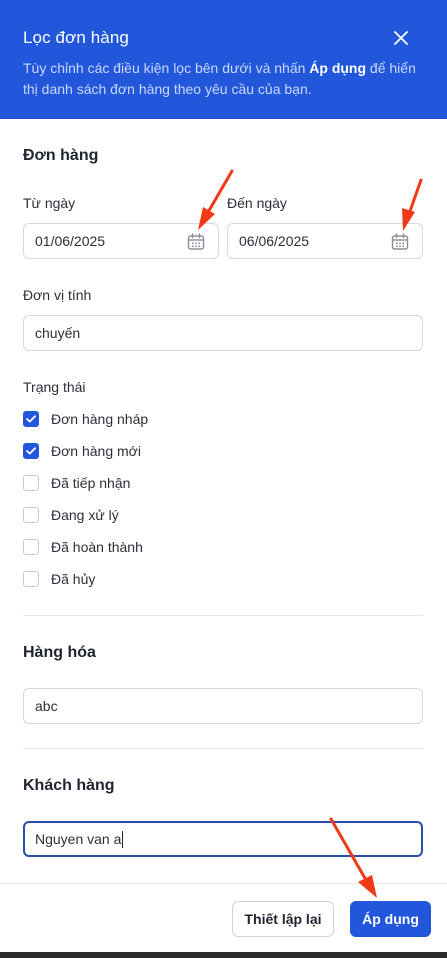  What do you see at coordinates (223, 706) in the screenshot?
I see `goods-input: abc` at bounding box center [223, 706].